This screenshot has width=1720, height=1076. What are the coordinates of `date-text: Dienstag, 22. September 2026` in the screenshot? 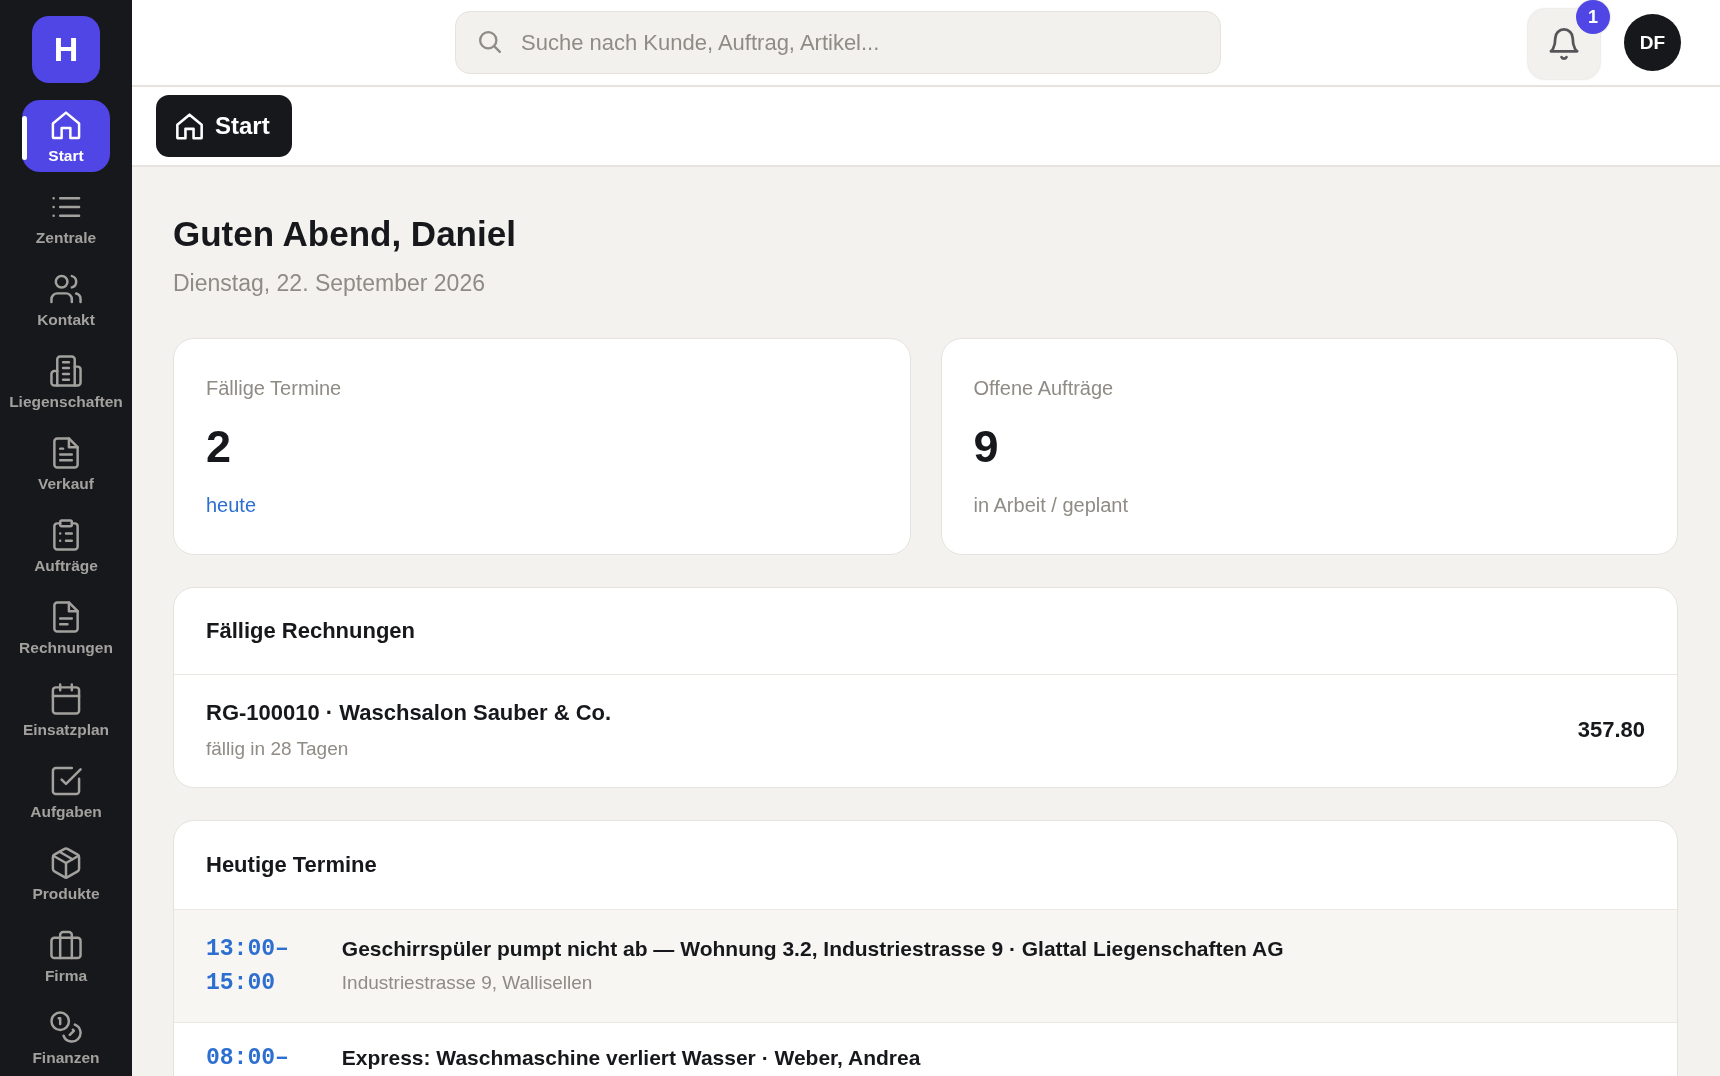 It's located at (329, 283).